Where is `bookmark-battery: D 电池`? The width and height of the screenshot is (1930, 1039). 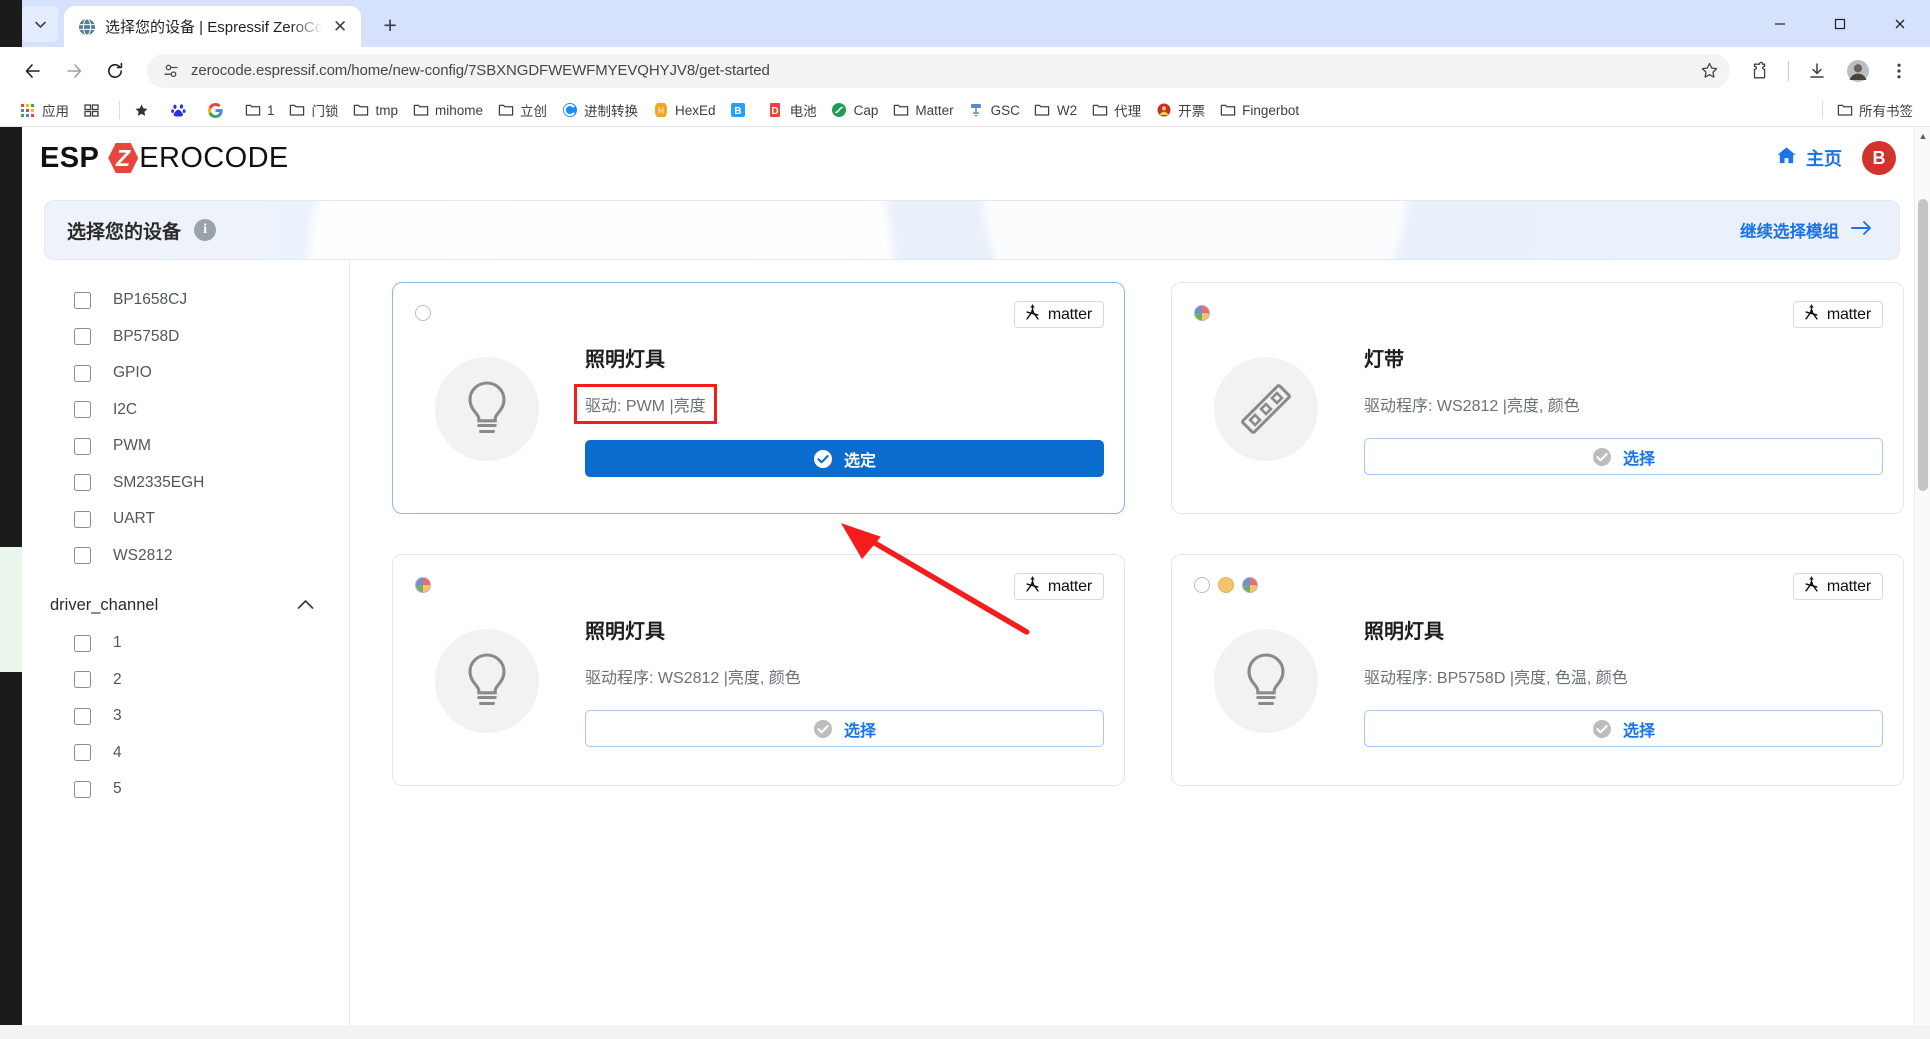
bookmark-battery: D 电池 is located at coordinates (792, 110).